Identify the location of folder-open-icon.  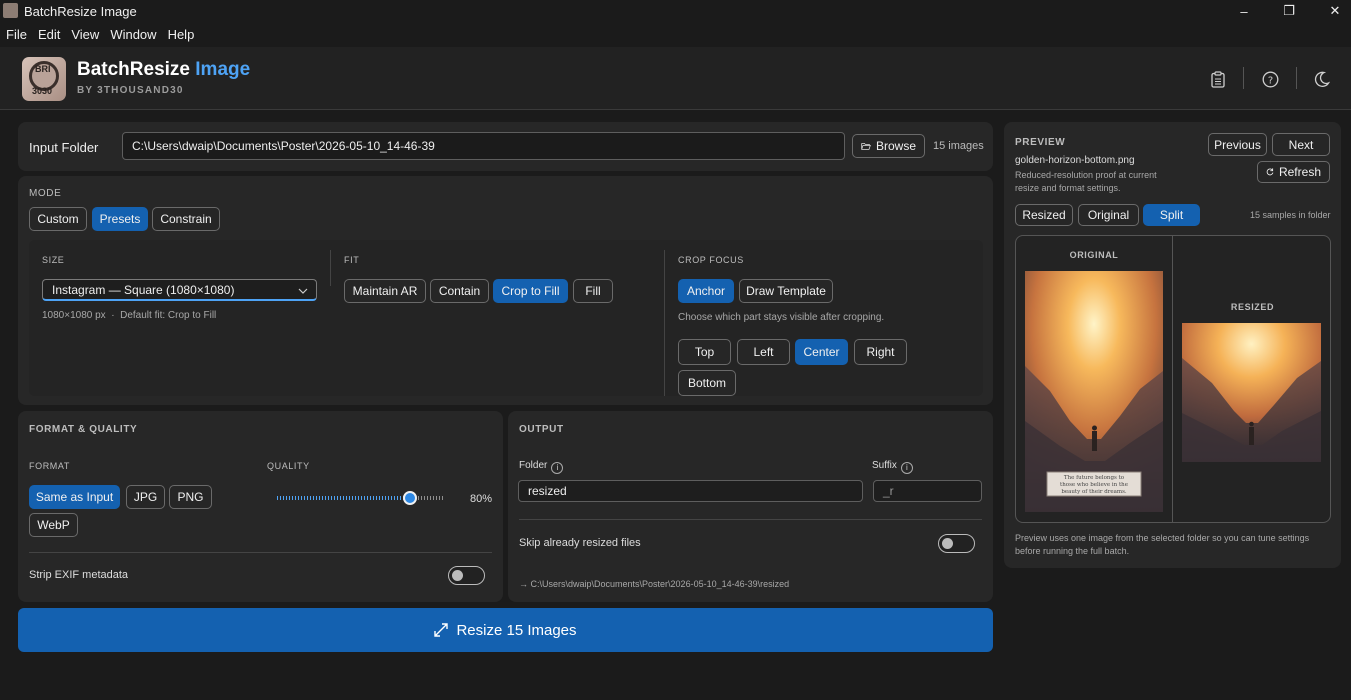
(866, 146).